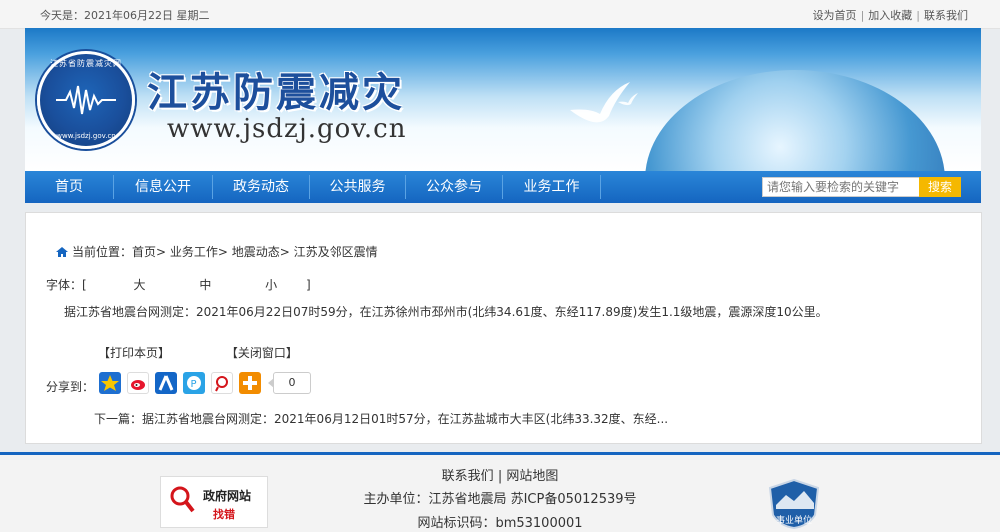  I want to click on site-url: www.jsdzj.gov.cn, so click(287, 129).